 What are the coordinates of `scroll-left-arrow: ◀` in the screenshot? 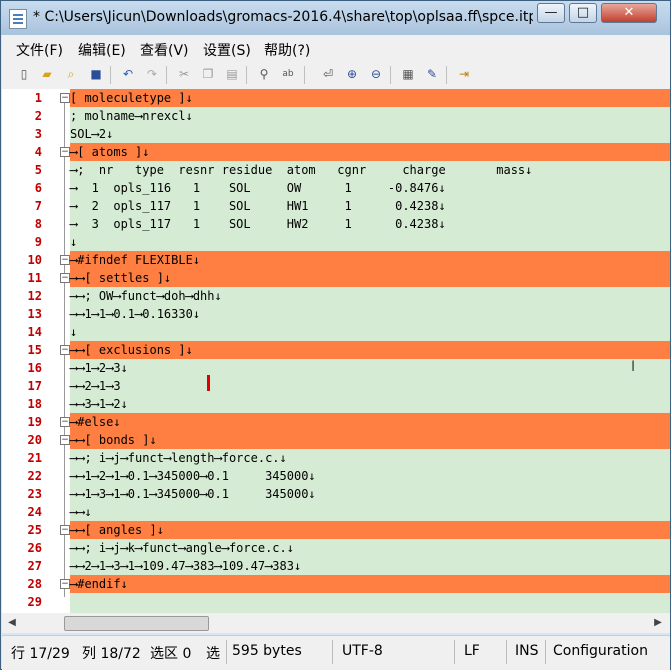 It's located at (12, 623).